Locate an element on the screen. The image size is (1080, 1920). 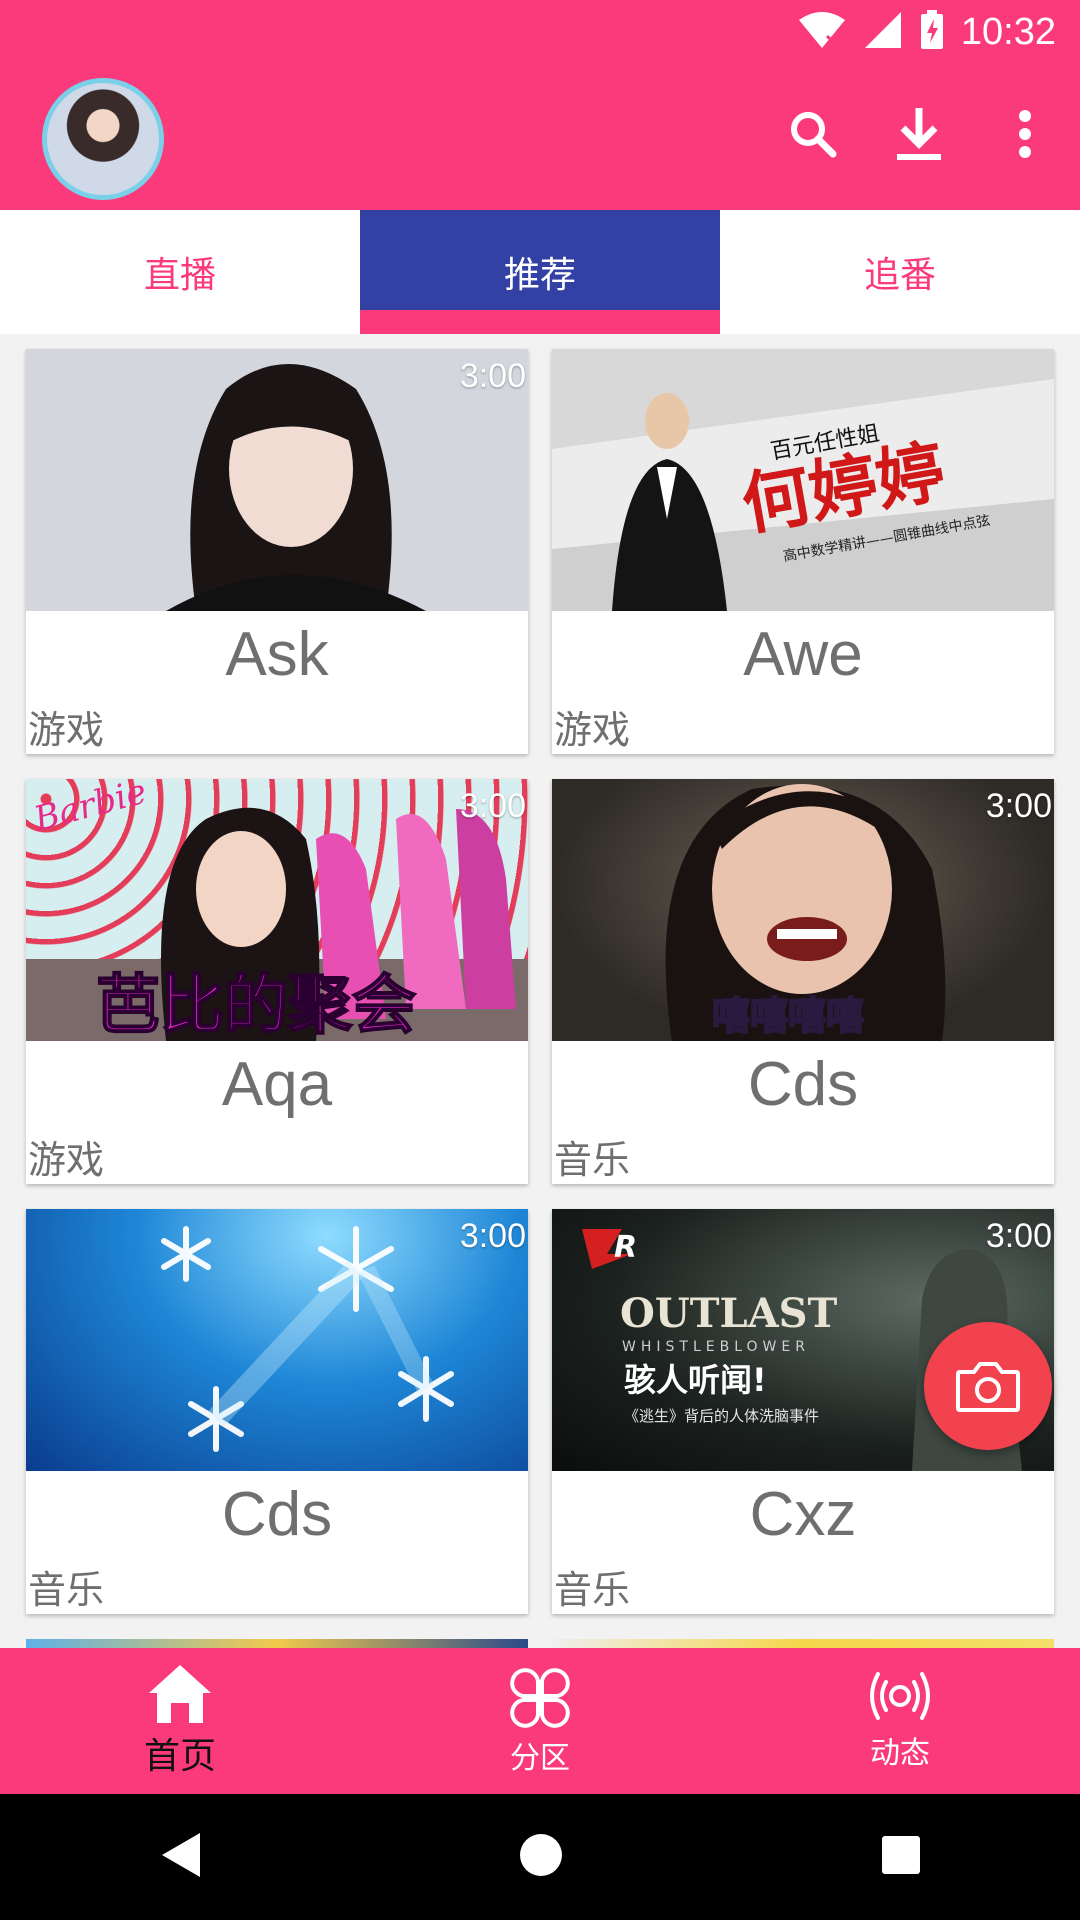
back-button is located at coordinates (180, 1857).